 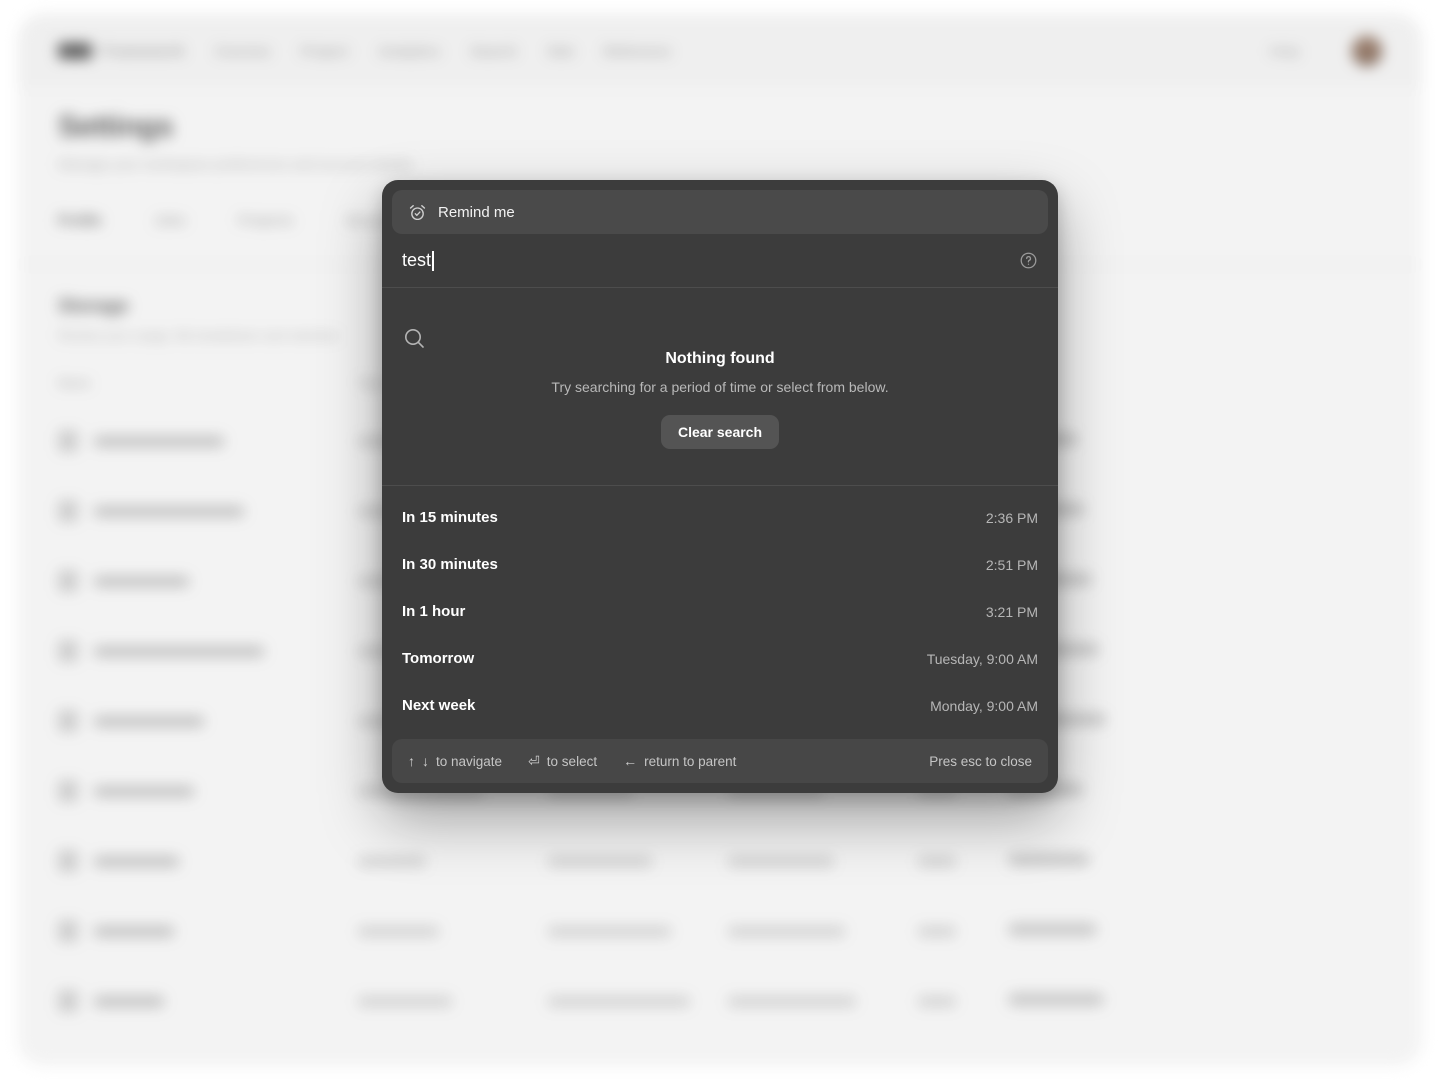 What do you see at coordinates (1028, 260) in the screenshot?
I see `help-circle-icon` at bounding box center [1028, 260].